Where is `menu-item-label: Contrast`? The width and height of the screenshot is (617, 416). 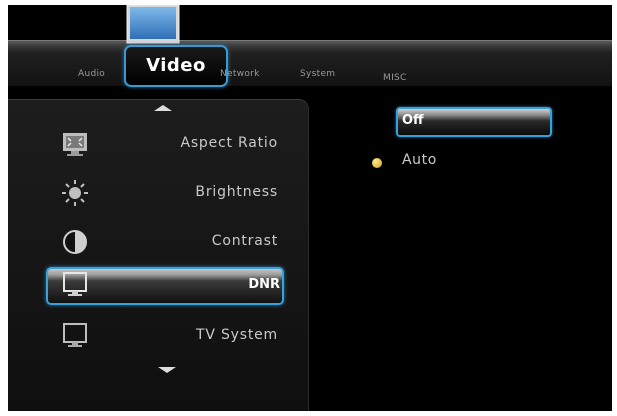
menu-item-label: Contrast is located at coordinates (244, 241).